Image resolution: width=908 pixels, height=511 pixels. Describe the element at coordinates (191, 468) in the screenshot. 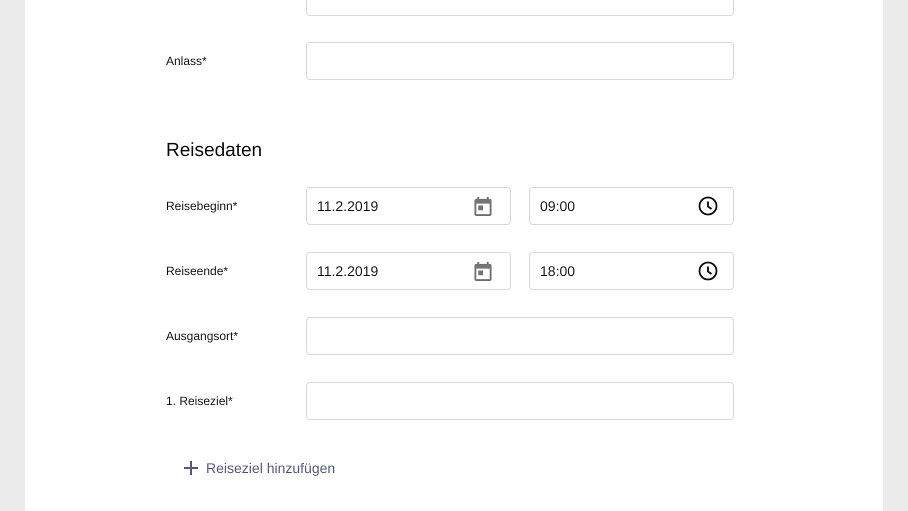

I see `plus-icon` at that location.